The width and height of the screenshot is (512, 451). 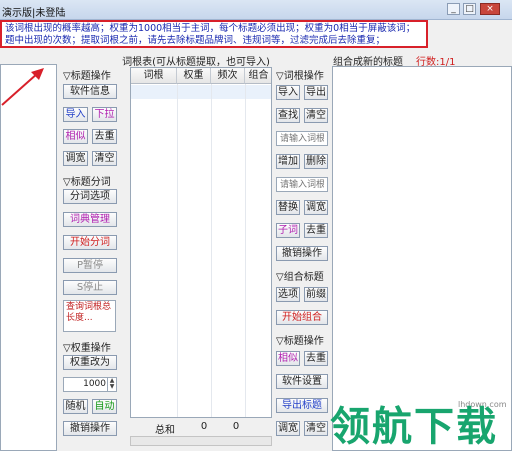 I want to click on weight-change-button: 权重改为, so click(x=90, y=362).